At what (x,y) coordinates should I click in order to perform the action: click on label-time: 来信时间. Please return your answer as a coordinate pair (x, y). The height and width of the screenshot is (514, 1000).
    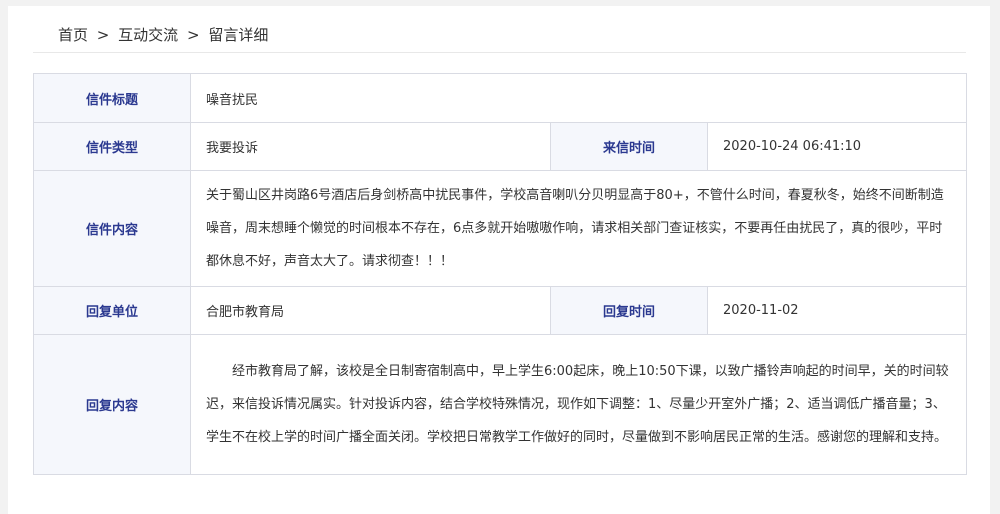
    Looking at the image, I should click on (629, 146).